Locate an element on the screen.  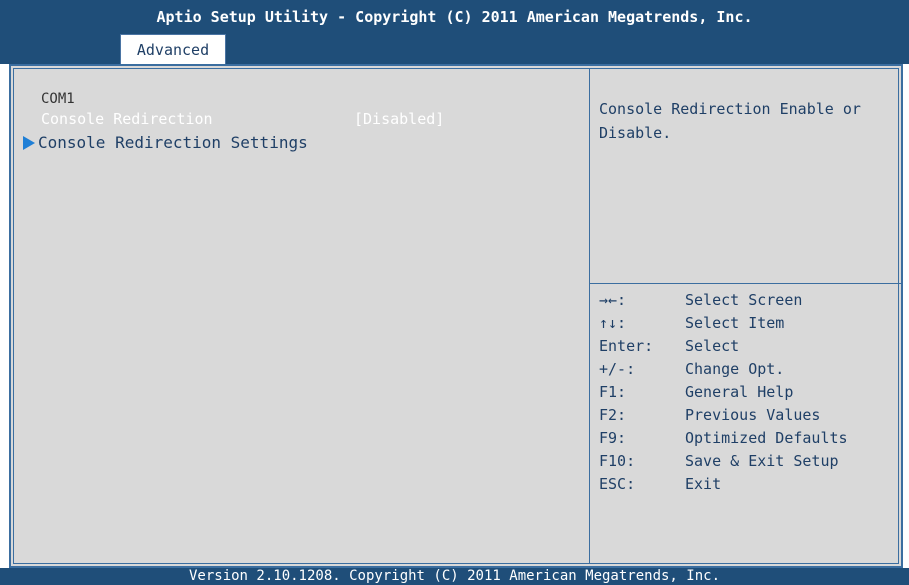
key-label: ↑↓: is located at coordinates (613, 323).